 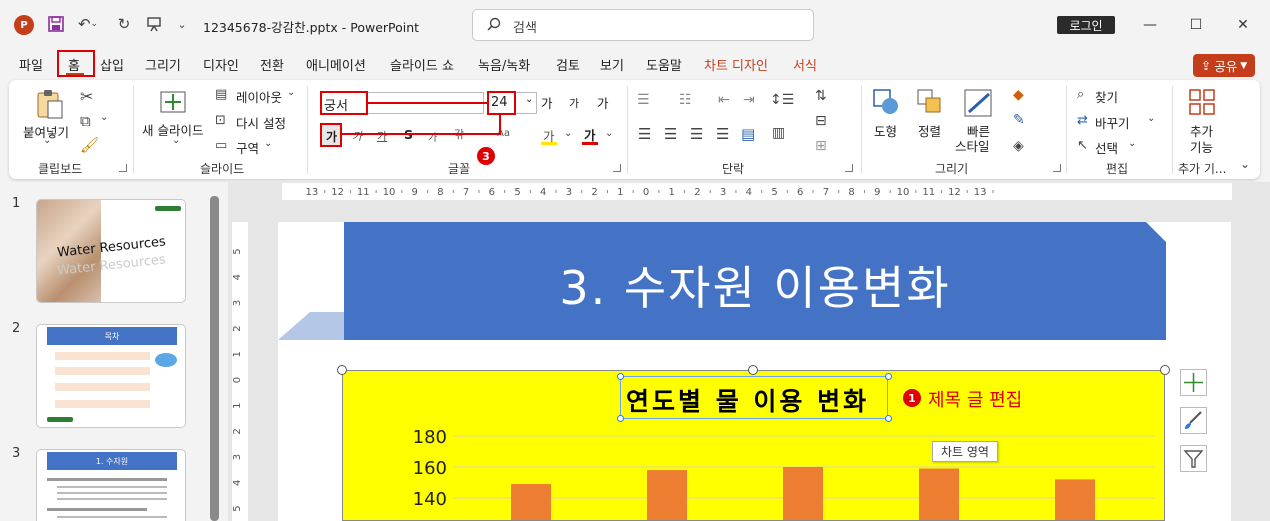 What do you see at coordinates (1224, 65) in the screenshot?
I see `share-button: ⇪ 공유 ▼` at bounding box center [1224, 65].